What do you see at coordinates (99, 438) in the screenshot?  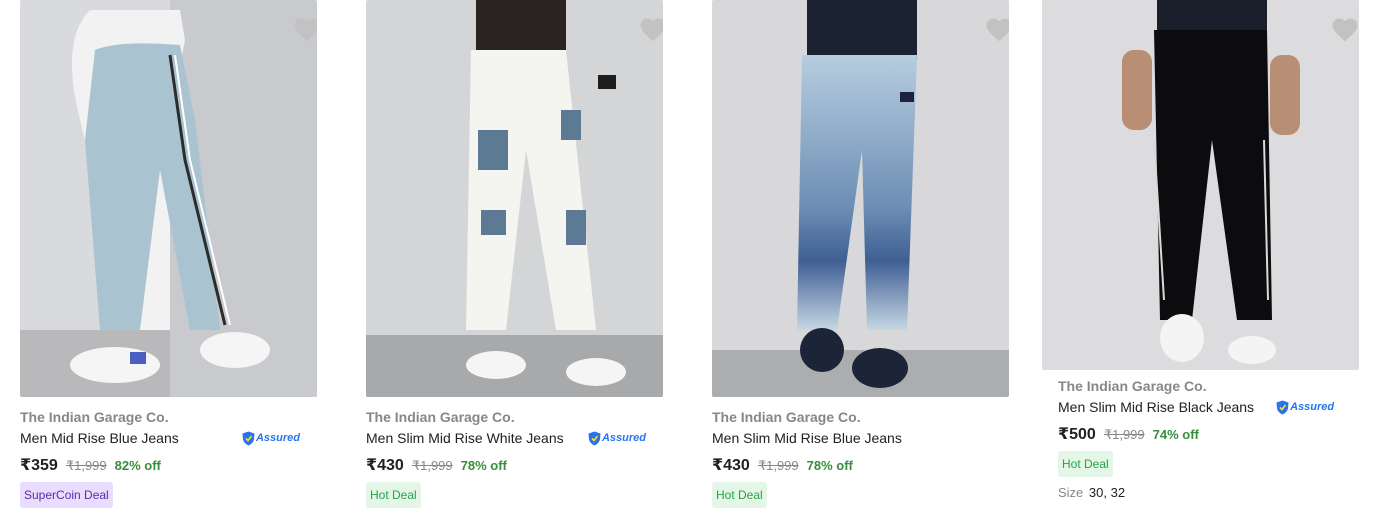 I see `product-name: Men Mid Rise Blue Jeans` at bounding box center [99, 438].